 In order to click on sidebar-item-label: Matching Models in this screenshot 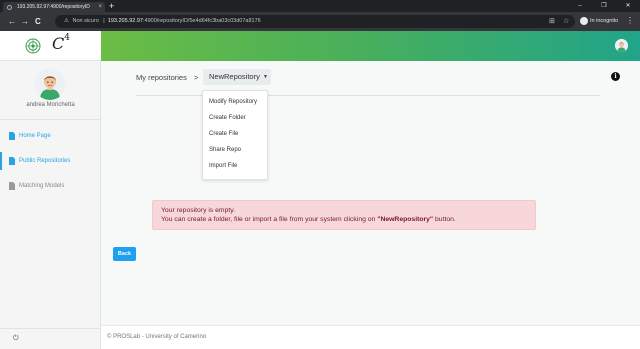, I will do `click(42, 186)`.